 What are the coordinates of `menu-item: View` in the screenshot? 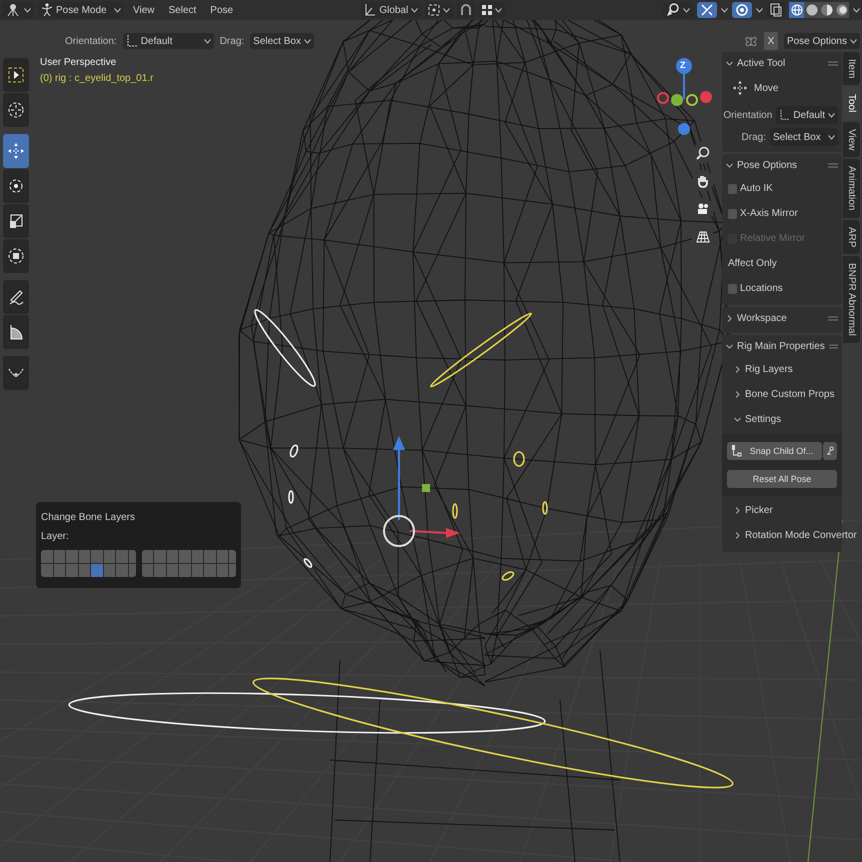 It's located at (144, 10).